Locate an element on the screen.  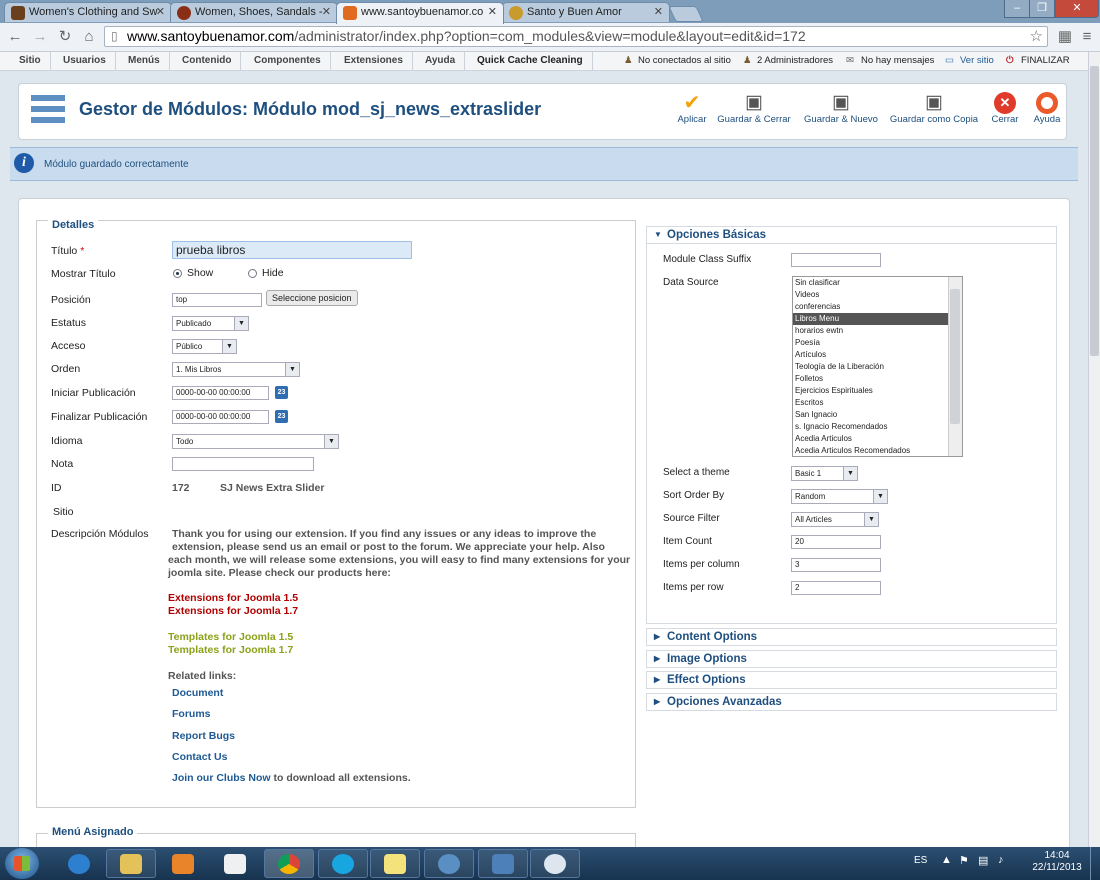
new-tab-button is located at coordinates (686, 14).